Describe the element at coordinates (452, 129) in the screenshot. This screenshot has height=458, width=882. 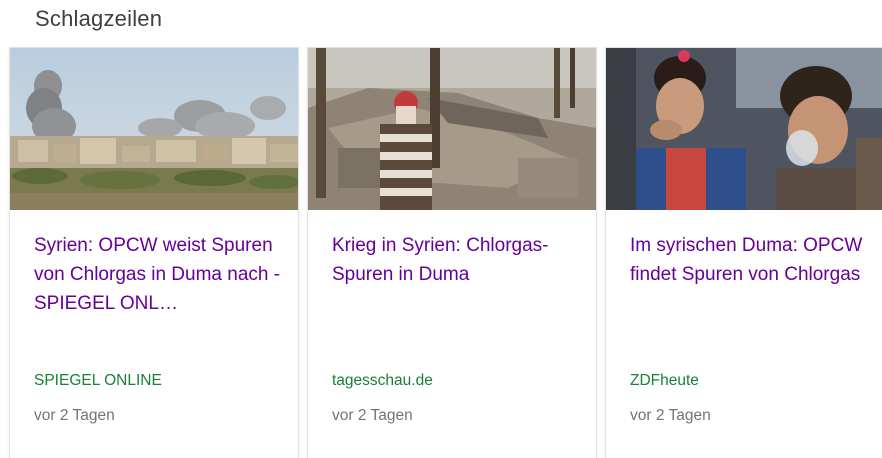
I see `man-in-ruins-photo` at that location.